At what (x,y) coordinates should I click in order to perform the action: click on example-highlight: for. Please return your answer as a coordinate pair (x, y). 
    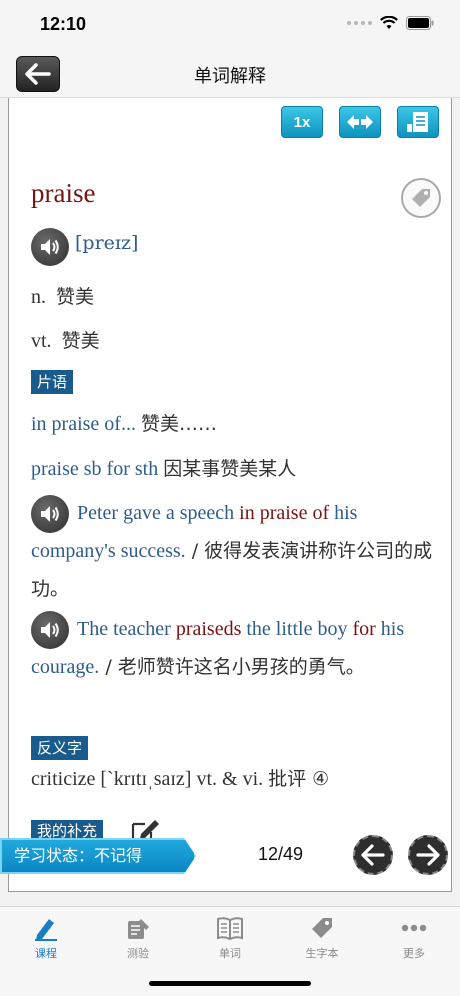
    Looking at the image, I should click on (364, 629).